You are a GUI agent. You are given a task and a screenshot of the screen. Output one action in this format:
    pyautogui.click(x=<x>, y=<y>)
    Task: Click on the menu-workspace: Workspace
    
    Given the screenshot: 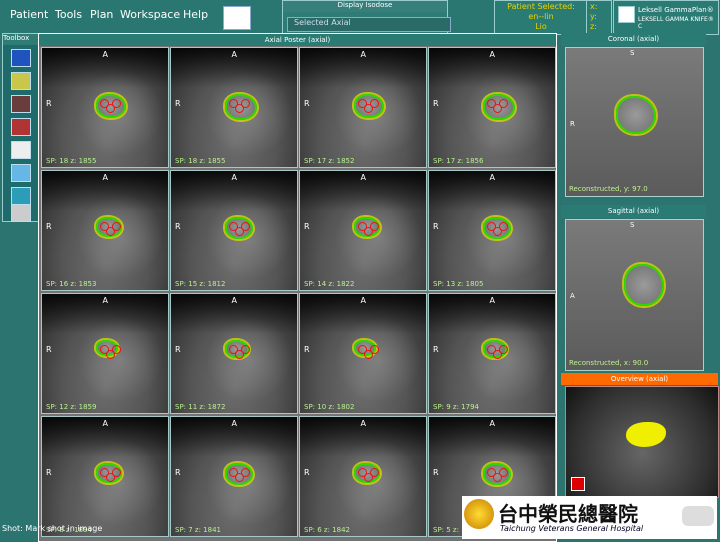 What is the action you would take?
    pyautogui.click(x=150, y=14)
    